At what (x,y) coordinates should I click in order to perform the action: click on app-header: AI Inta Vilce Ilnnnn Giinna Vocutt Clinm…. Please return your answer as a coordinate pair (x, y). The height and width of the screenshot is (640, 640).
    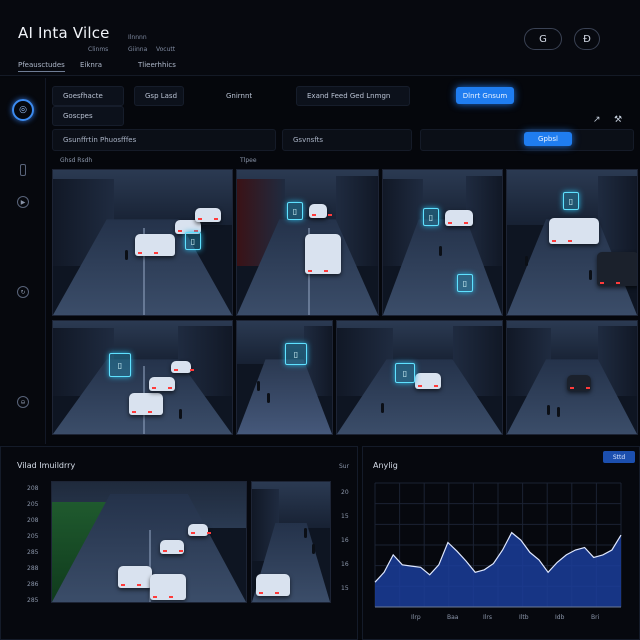
    Looking at the image, I should click on (320, 38).